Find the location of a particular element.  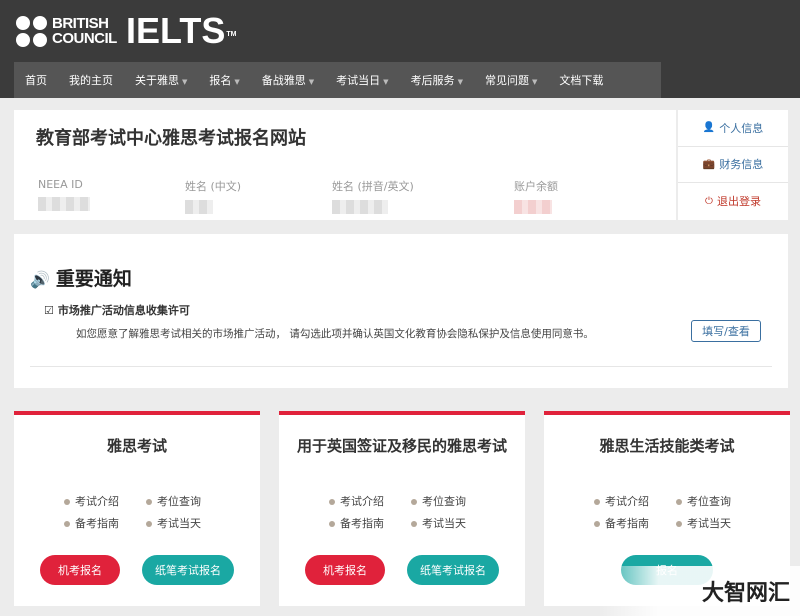

card-title: 用于英国签证及移民的雅思考试 is located at coordinates (401, 446).